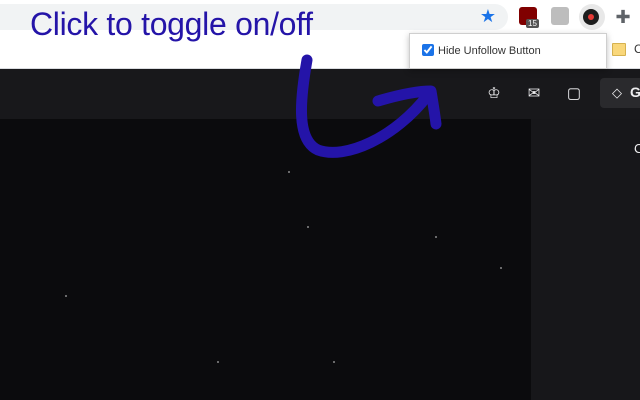  What do you see at coordinates (320, 94) in the screenshot?
I see `site-top-nav` at bounding box center [320, 94].